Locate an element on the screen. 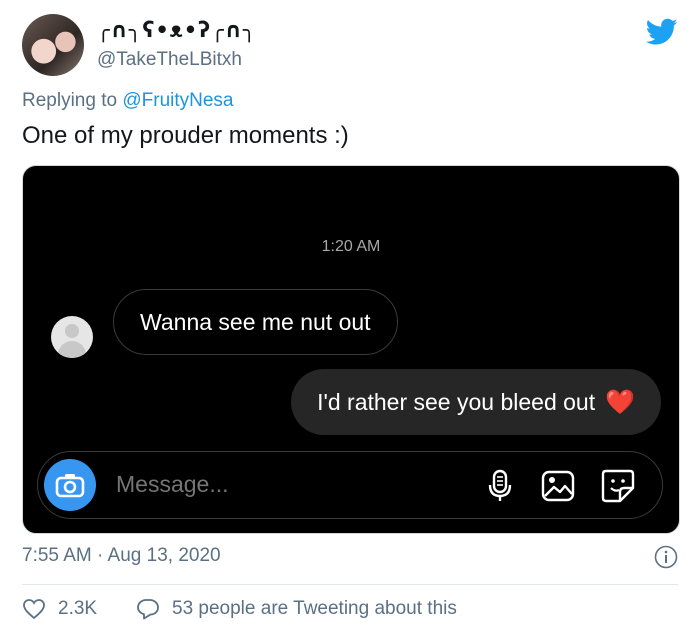 The width and height of the screenshot is (700, 638). like-count: 2.3K is located at coordinates (78, 608).